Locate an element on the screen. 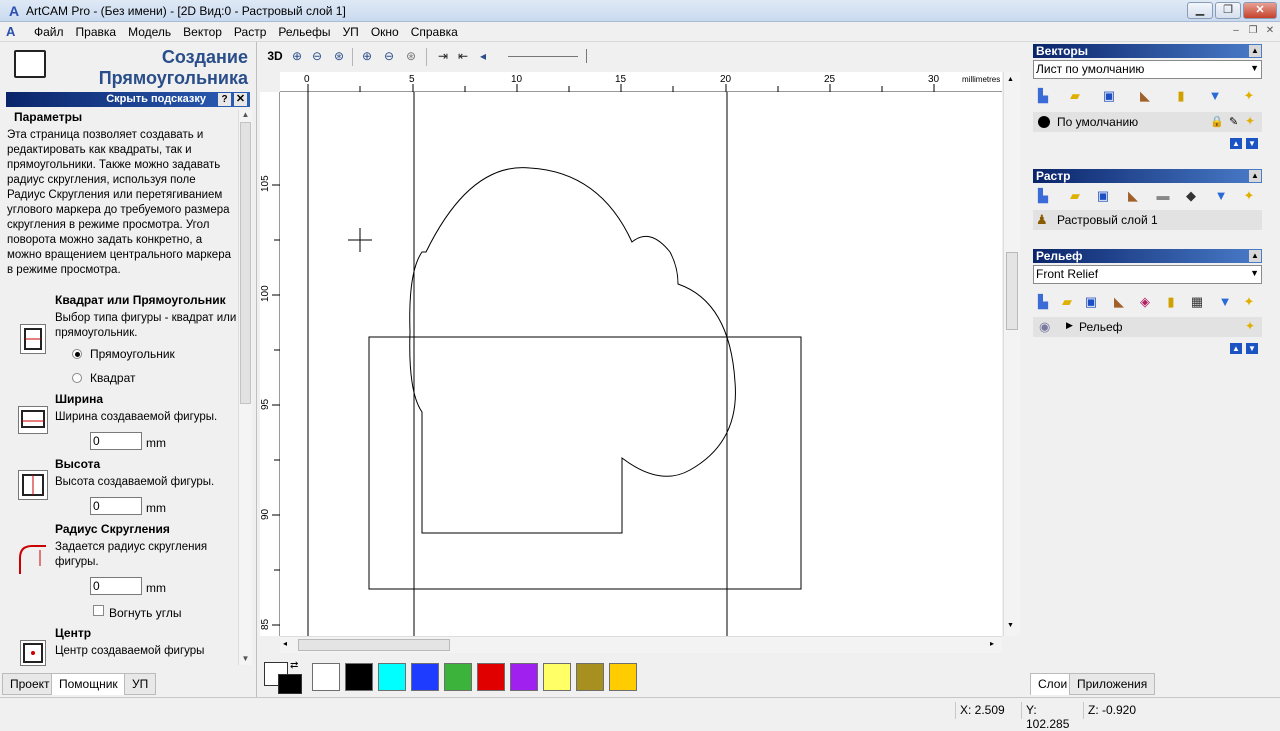 This screenshot has width=1280, height=731. menu-help: Справка is located at coordinates (434, 32).